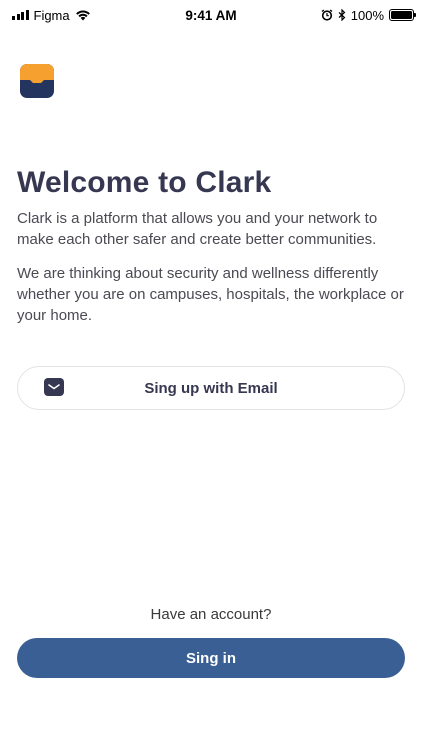  Describe the element at coordinates (82, 15) in the screenshot. I see `wifi-icon` at that location.